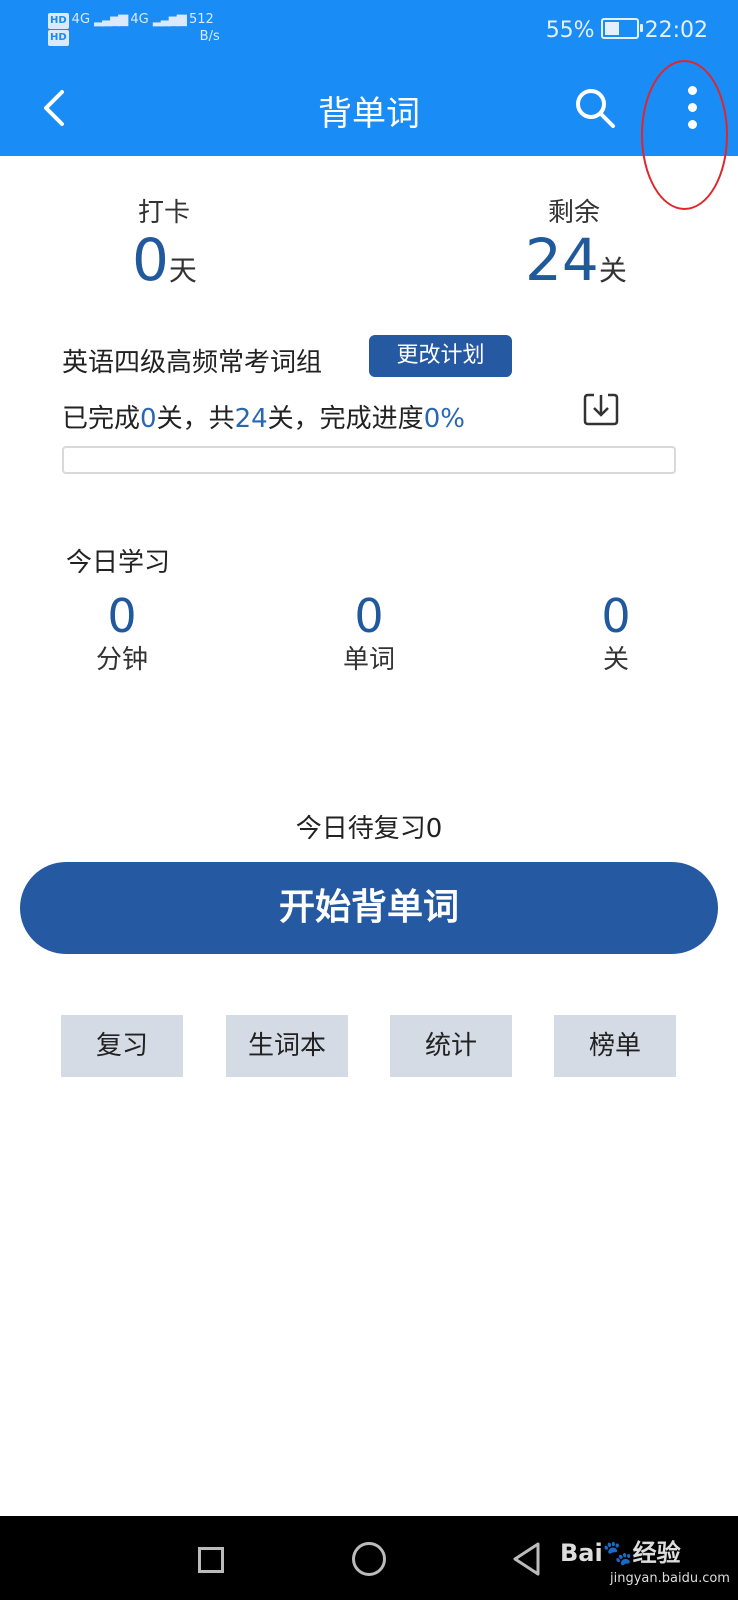 This screenshot has width=738, height=1600. I want to click on signal-icon: ▂▃▅▆, so click(111, 19).